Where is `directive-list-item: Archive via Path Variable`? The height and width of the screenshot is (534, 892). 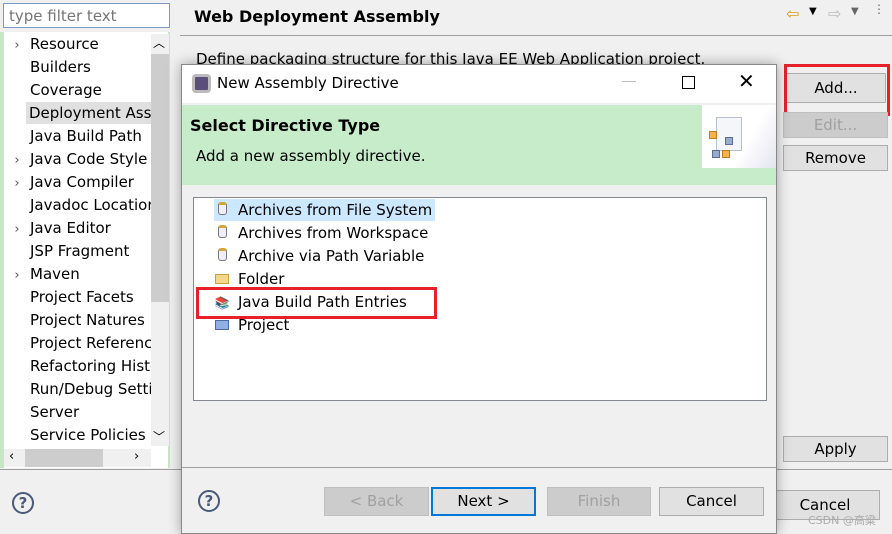 directive-list-item: Archive via Path Variable is located at coordinates (319, 256).